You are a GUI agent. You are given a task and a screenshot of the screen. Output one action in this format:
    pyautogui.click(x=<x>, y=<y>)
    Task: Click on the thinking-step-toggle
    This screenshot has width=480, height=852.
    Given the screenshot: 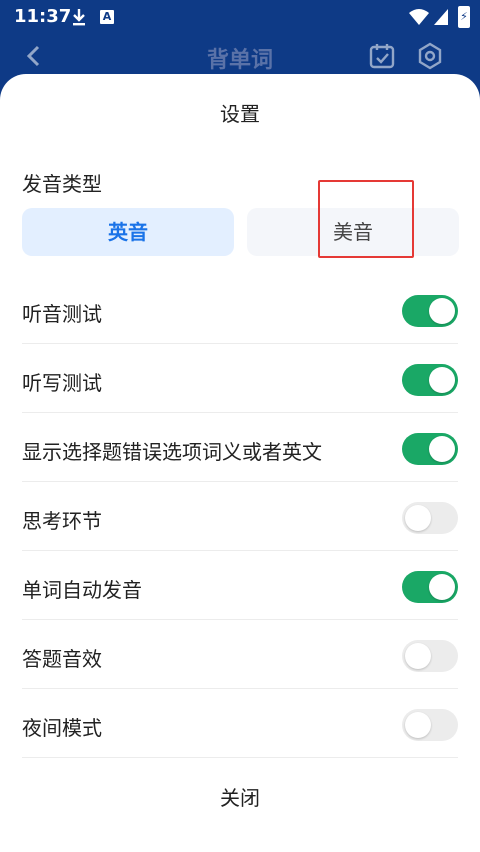 What is the action you would take?
    pyautogui.click(x=430, y=518)
    